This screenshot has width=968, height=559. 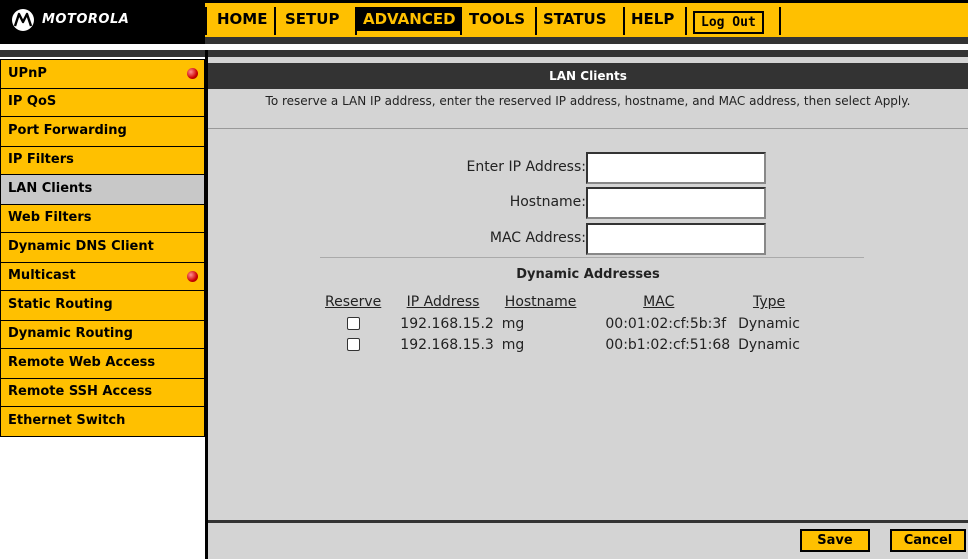 What do you see at coordinates (592, 257) in the screenshot?
I see `section-divider` at bounding box center [592, 257].